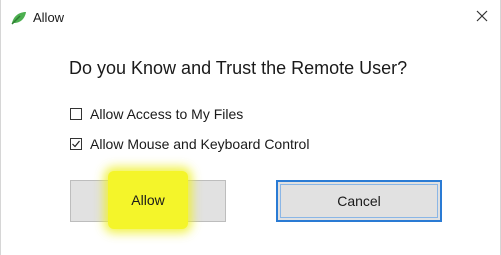  What do you see at coordinates (76, 114) in the screenshot?
I see `allow-files-checkbox` at bounding box center [76, 114].